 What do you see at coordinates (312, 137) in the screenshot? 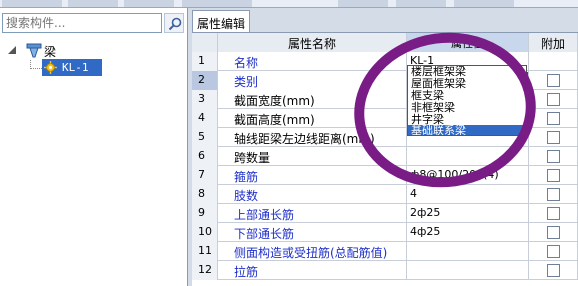
I see `property-name: 轴线距梁左边线距离(mm)` at bounding box center [312, 137].